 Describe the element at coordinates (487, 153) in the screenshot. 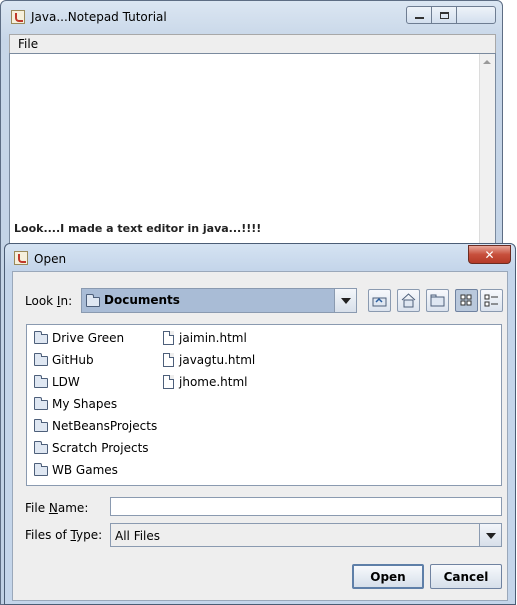

I see `editor-scrollbar` at that location.